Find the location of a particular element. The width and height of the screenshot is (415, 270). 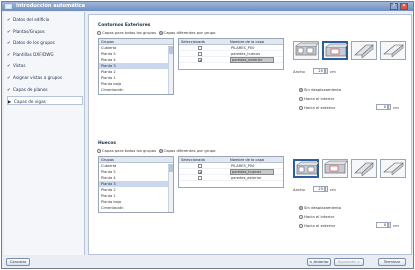

section-title: Huecos is located at coordinates (107, 143).